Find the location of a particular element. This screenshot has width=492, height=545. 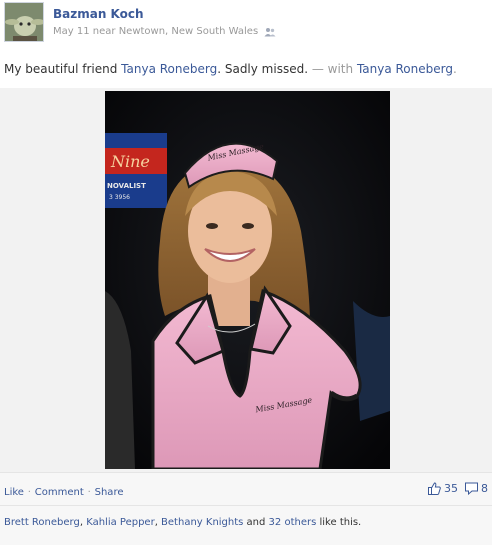

author-name: Bazman Koch is located at coordinates (98, 14).